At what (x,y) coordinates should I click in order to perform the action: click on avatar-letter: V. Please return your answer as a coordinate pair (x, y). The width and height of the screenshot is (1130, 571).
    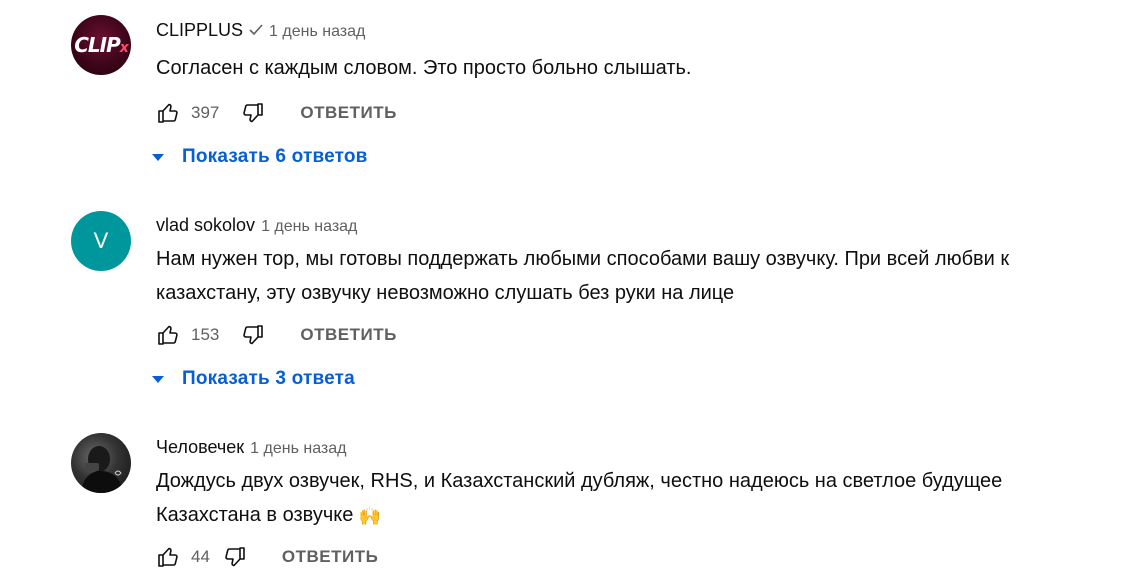
    Looking at the image, I should click on (101, 240).